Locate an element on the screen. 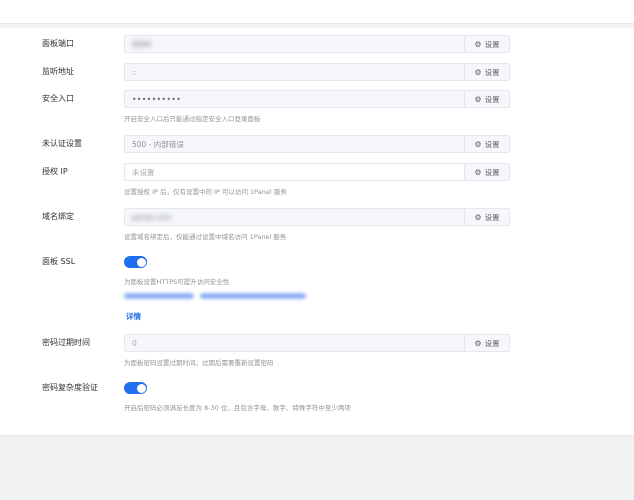 This screenshot has width=634, height=500. domain-label: 域名绑定 is located at coordinates (58, 216).